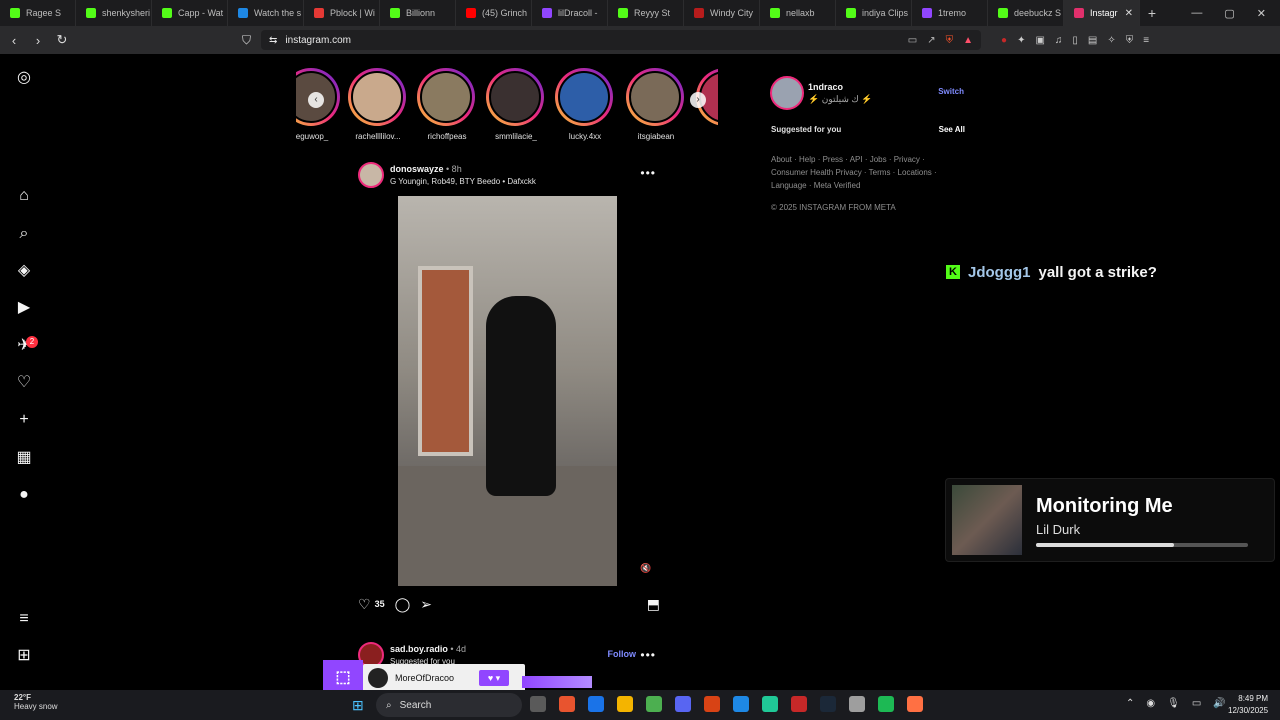 The height and width of the screenshot is (720, 1280). Describe the element at coordinates (1021, 40) in the screenshot. I see `extensions-icon: ✦` at that location.